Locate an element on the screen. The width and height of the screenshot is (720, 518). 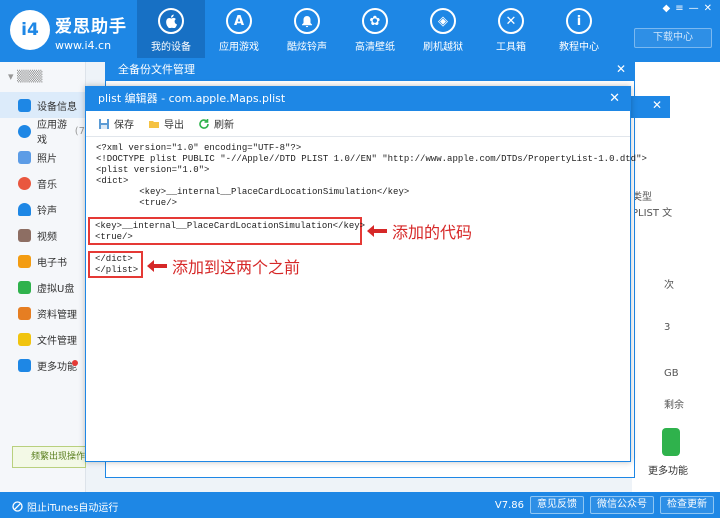
sidebar-item-label: 照片 is located at coordinates (47, 159).